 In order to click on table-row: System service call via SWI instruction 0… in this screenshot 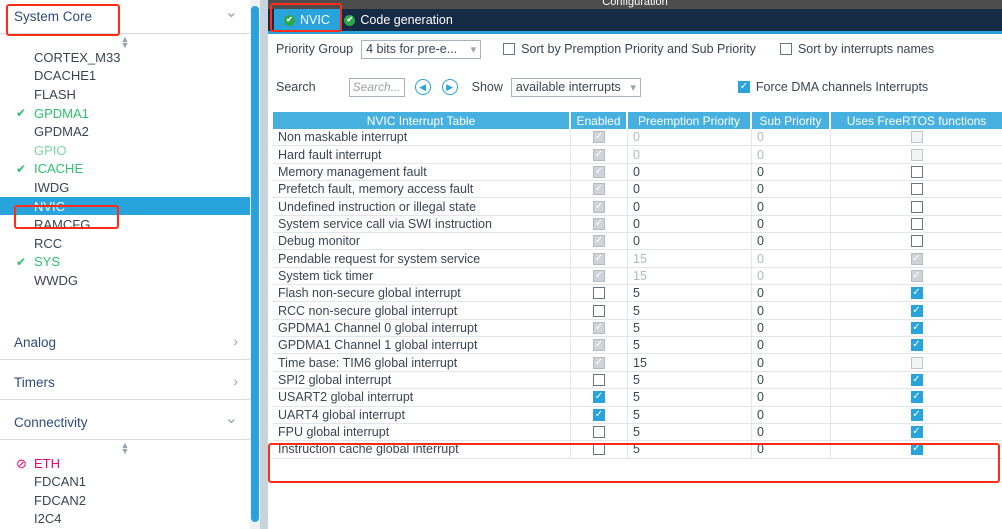, I will do `click(637, 224)`.